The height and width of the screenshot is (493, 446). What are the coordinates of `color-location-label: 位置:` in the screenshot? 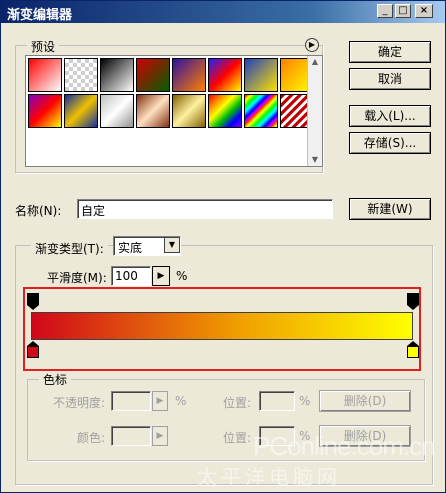 It's located at (237, 438).